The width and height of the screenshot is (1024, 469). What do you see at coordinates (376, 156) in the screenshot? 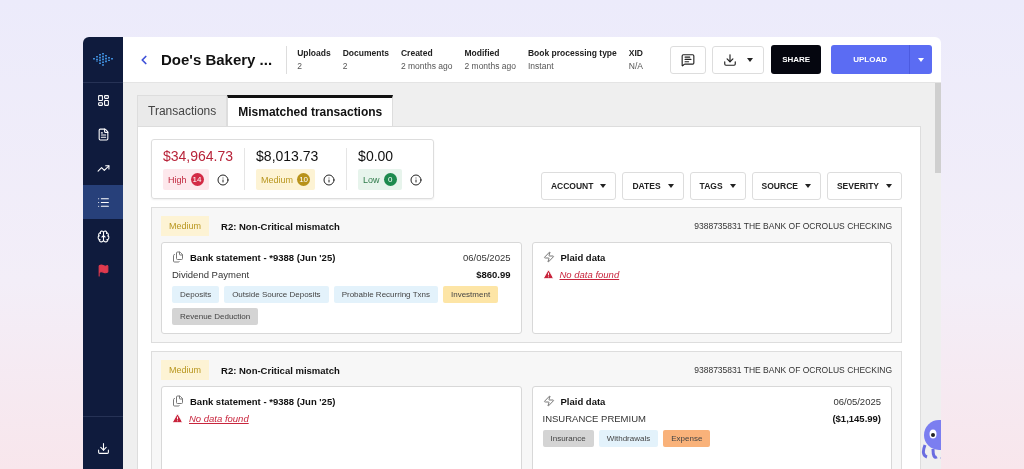
I see `summary-amount: $0.00` at bounding box center [376, 156].